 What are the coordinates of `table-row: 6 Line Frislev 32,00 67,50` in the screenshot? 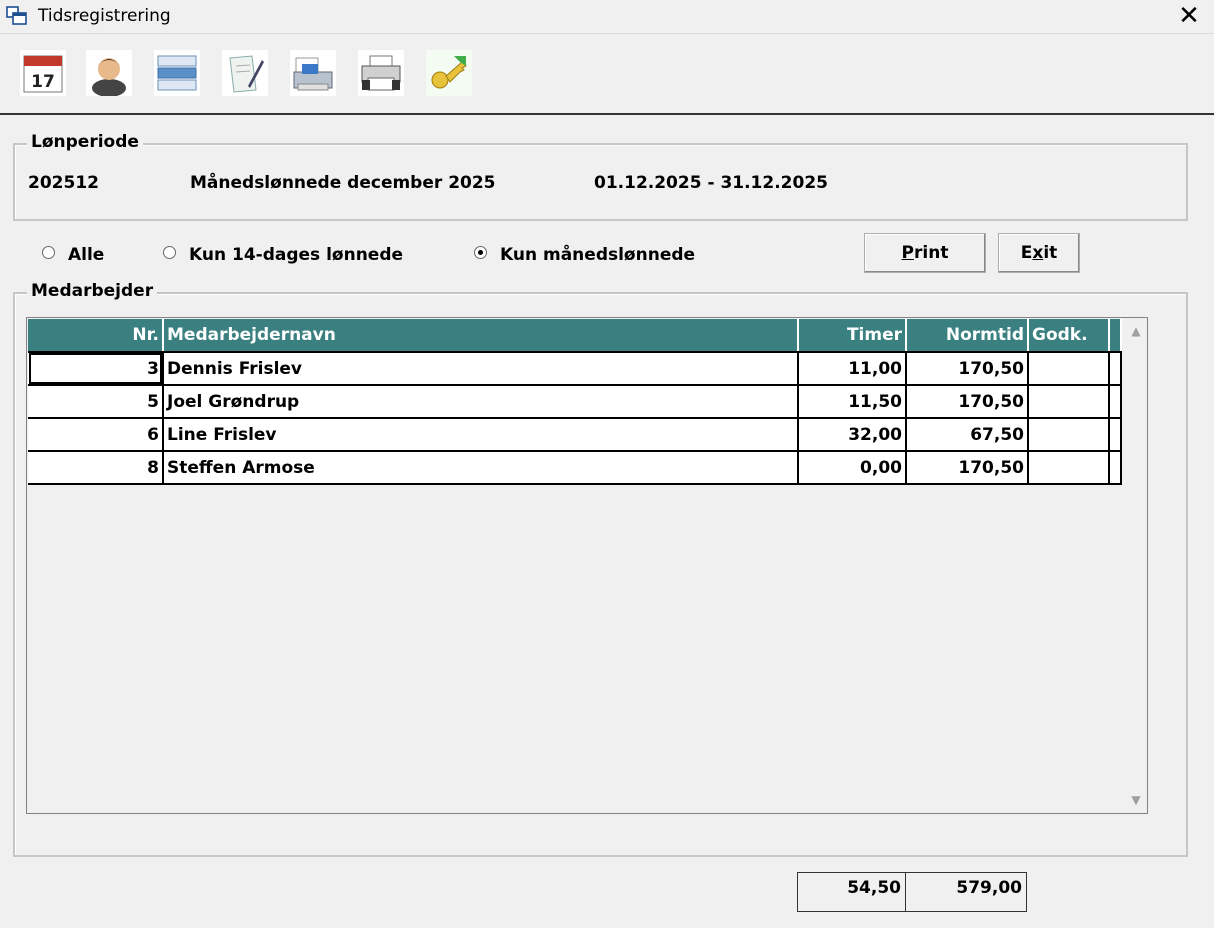 It's located at (575, 435).